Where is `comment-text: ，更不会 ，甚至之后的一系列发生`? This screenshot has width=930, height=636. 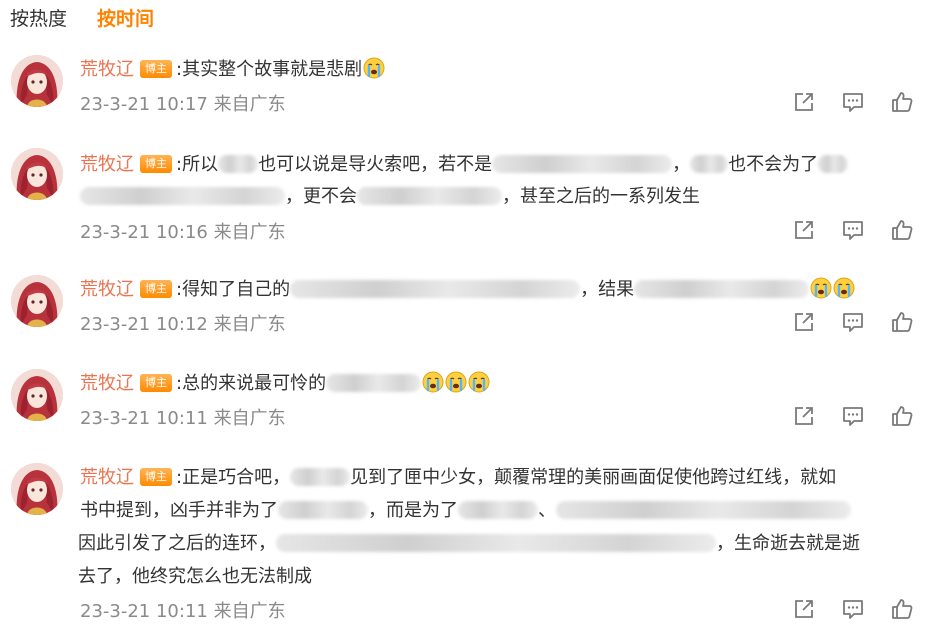 comment-text: ，更不会 ，甚至之后的一系列发生 is located at coordinates (495, 196).